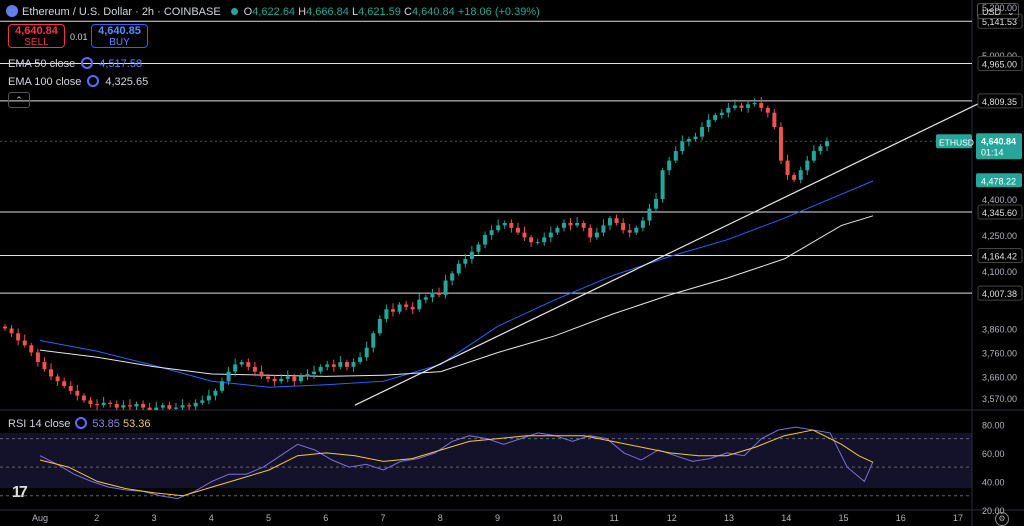  I want to click on ethereum-icon, so click(12, 11).